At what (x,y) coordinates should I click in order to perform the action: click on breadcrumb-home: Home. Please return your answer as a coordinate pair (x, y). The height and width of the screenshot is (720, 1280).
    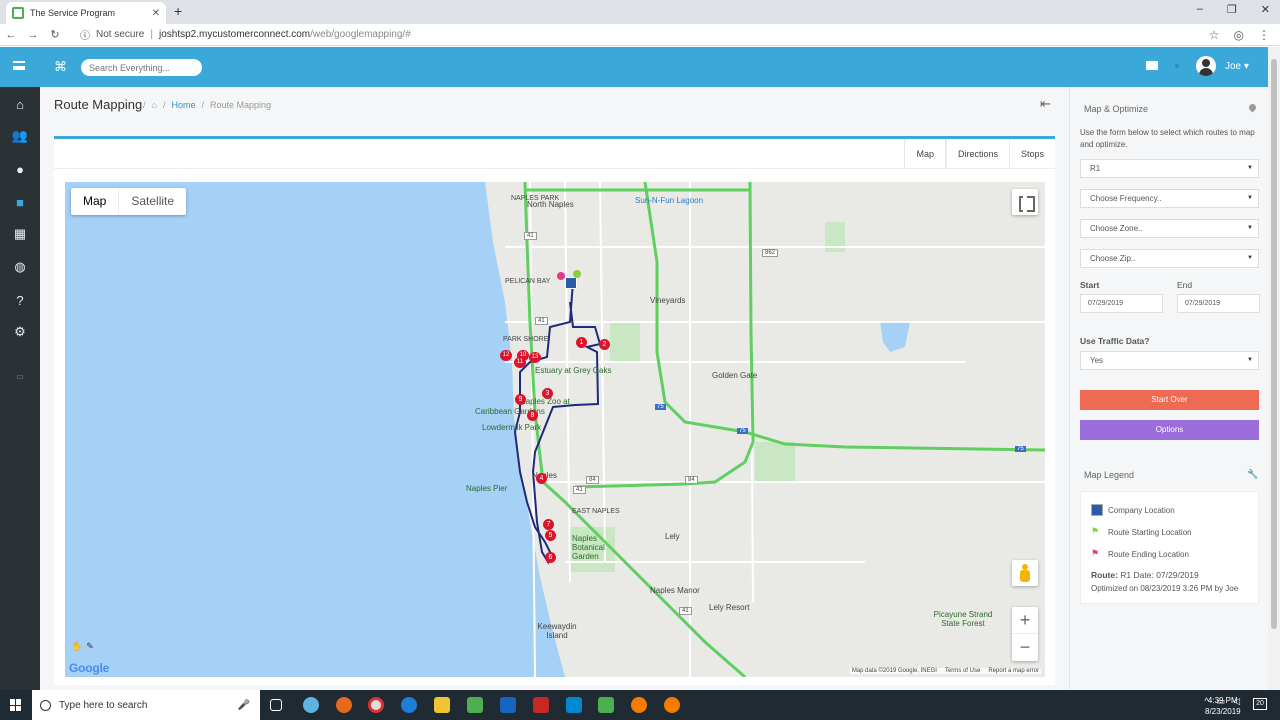
    Looking at the image, I should click on (183, 105).